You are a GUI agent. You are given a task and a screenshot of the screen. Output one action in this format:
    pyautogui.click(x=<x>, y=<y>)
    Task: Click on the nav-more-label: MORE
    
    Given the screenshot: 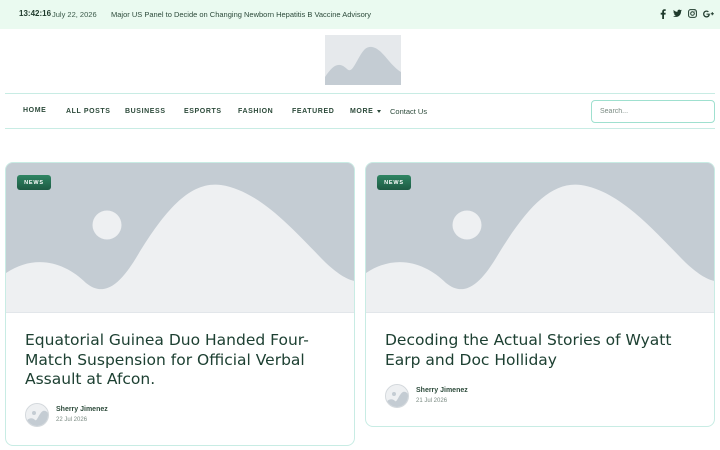 What is the action you would take?
    pyautogui.click(x=362, y=111)
    